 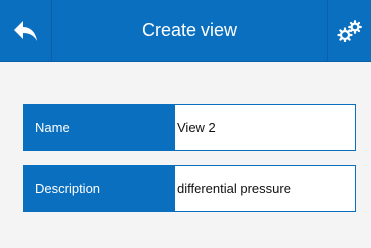 What do you see at coordinates (265, 188) in the screenshot?
I see `description-input` at bounding box center [265, 188].